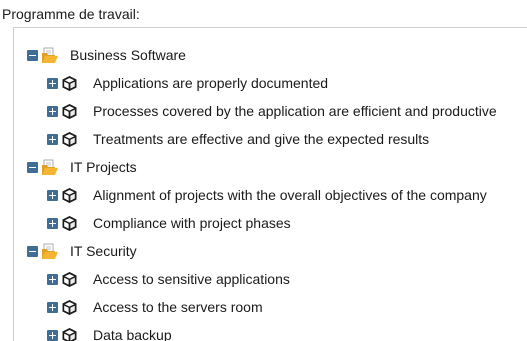  What do you see at coordinates (191, 279) in the screenshot?
I see `item-label: Access to sensitive applications` at bounding box center [191, 279].